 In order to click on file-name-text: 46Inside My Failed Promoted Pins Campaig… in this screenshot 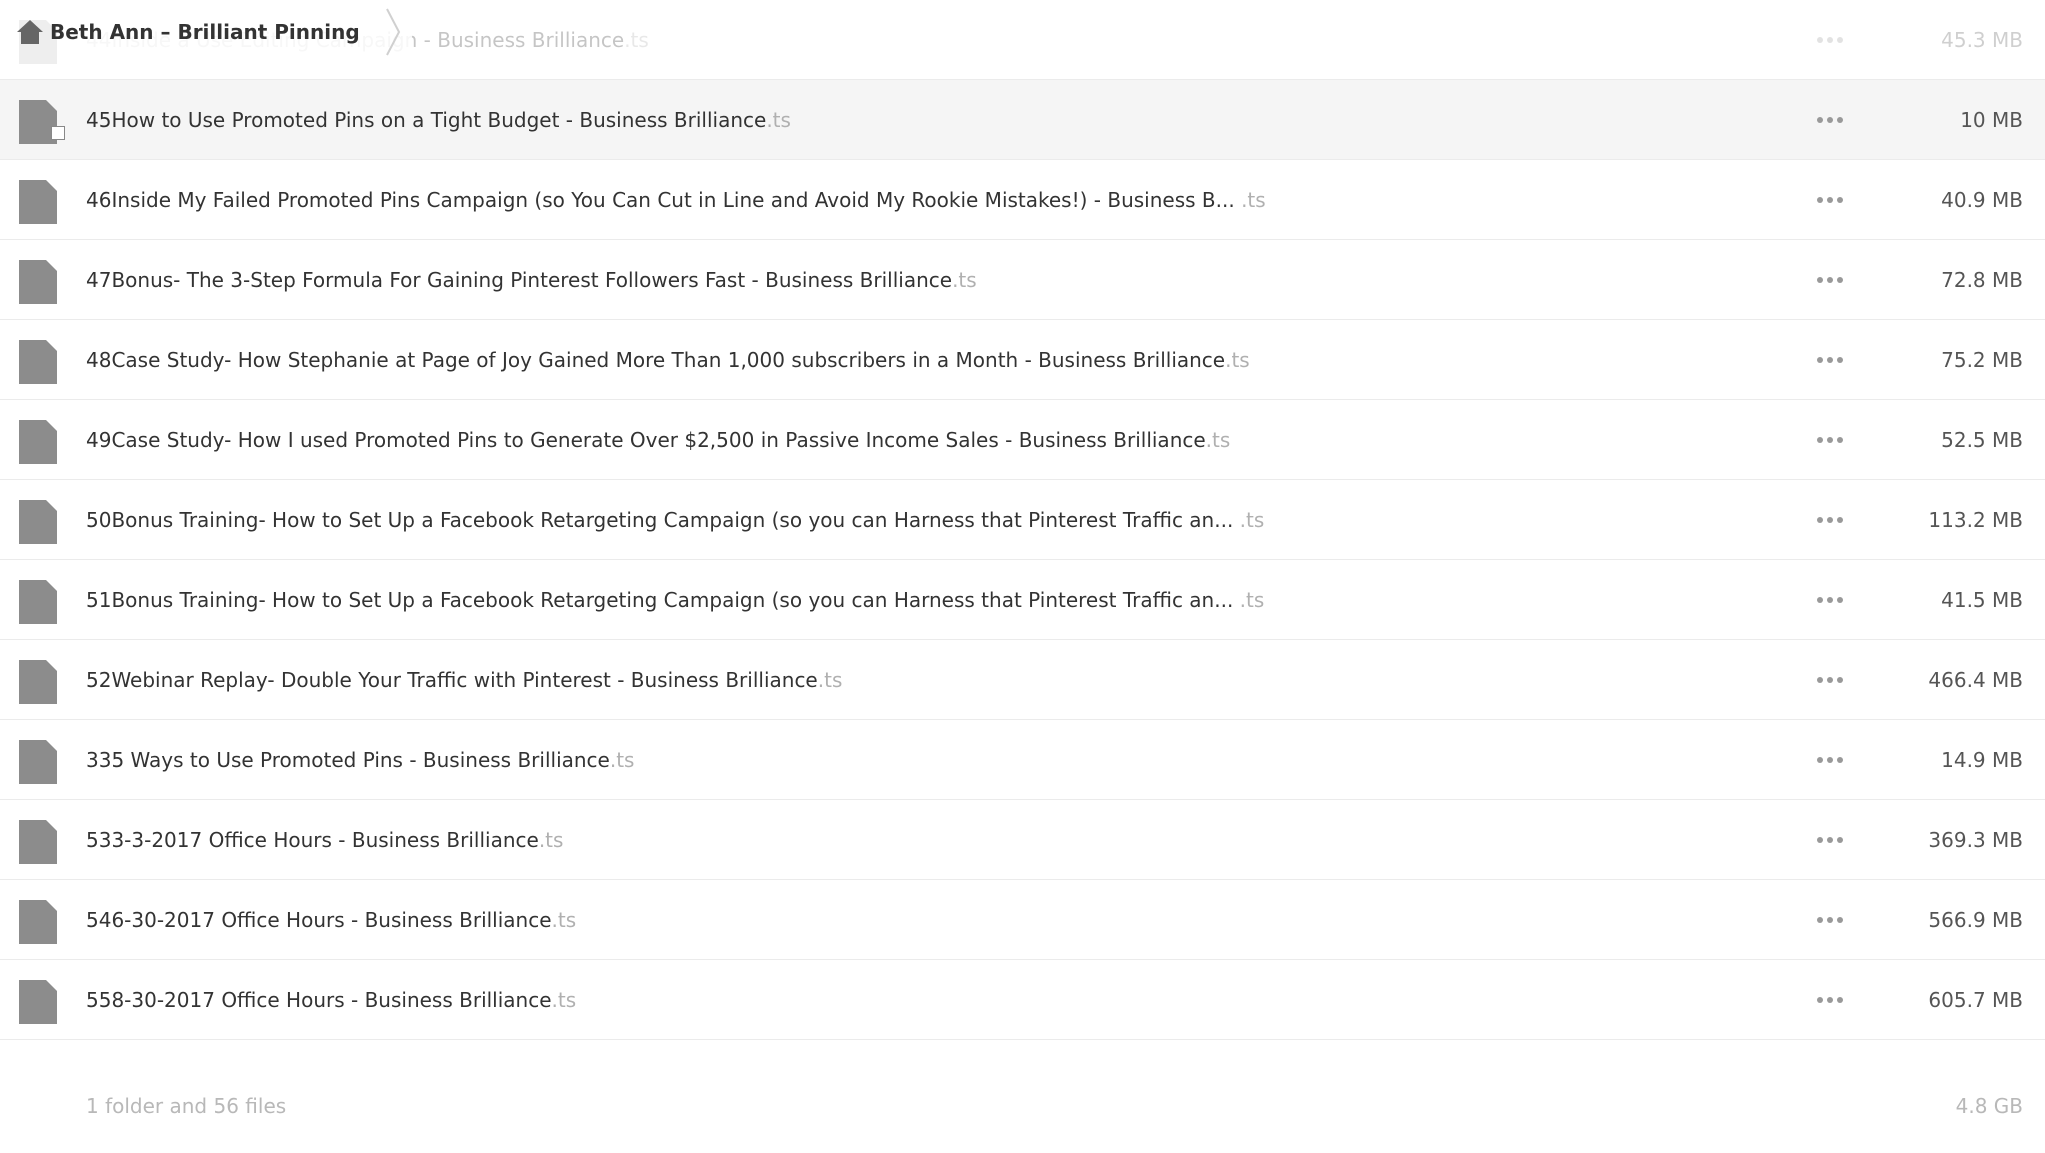, I will do `click(660, 200)`.